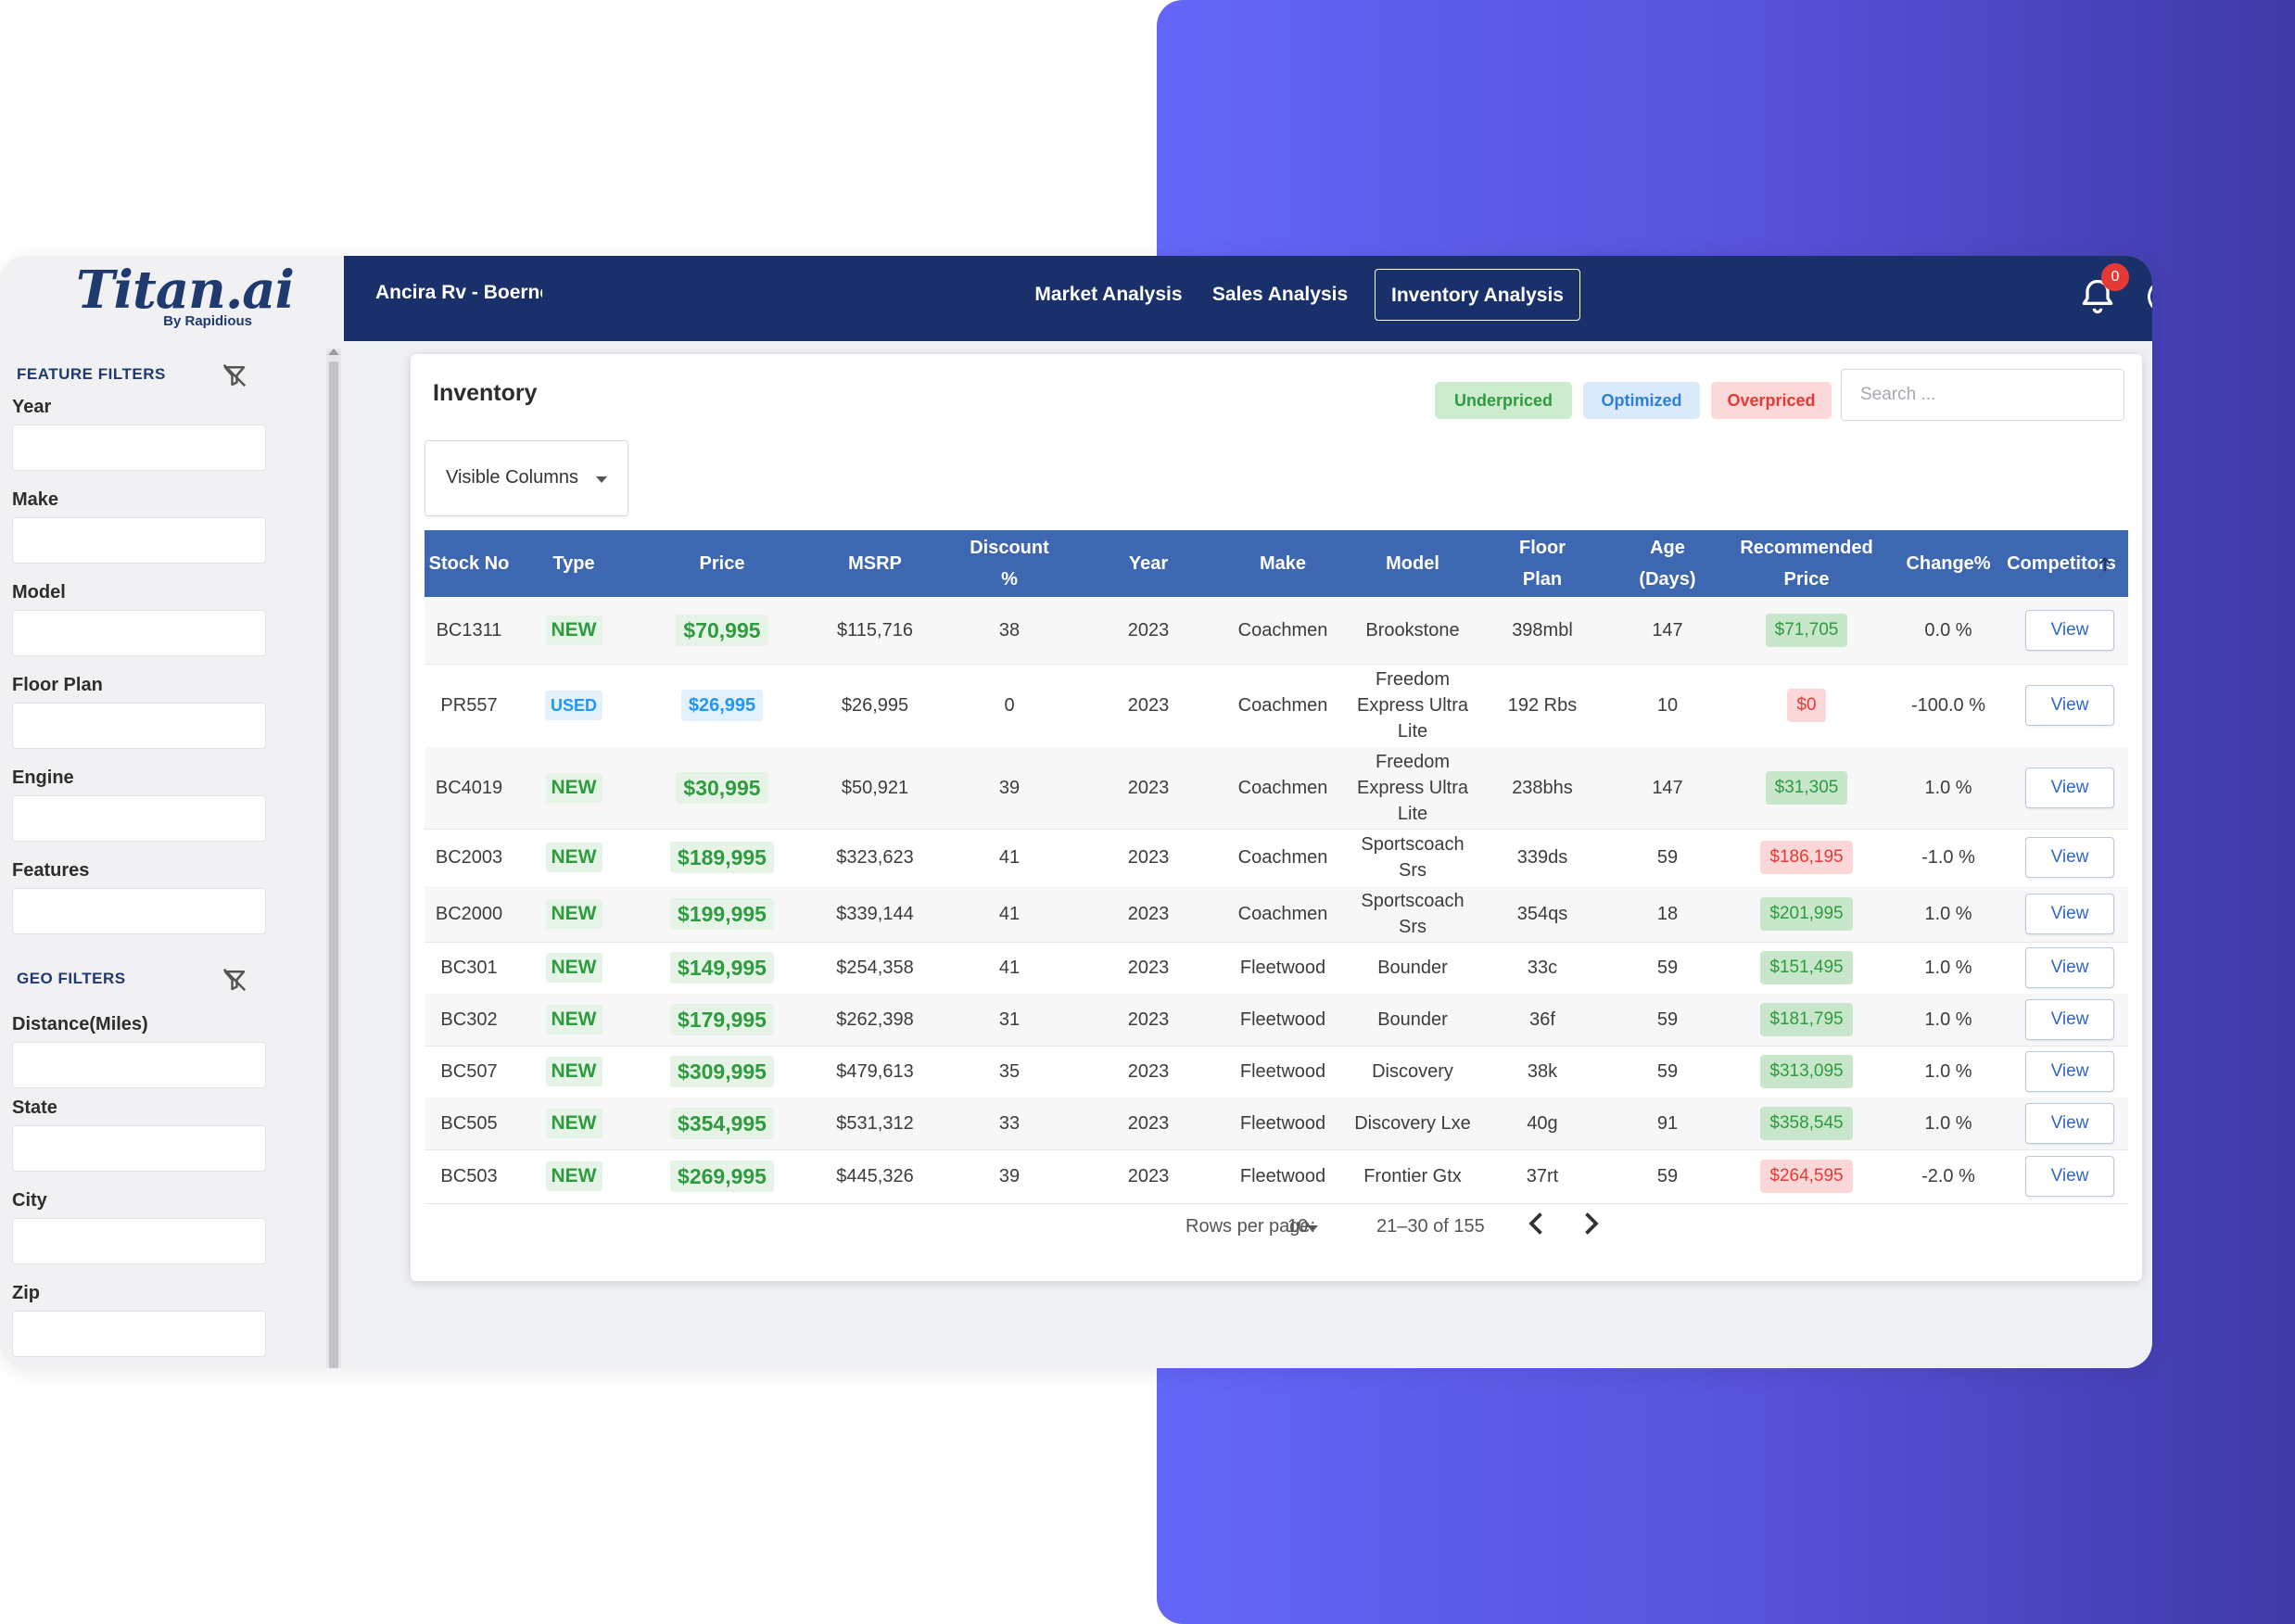  I want to click on next-page-icon, so click(1590, 1223).